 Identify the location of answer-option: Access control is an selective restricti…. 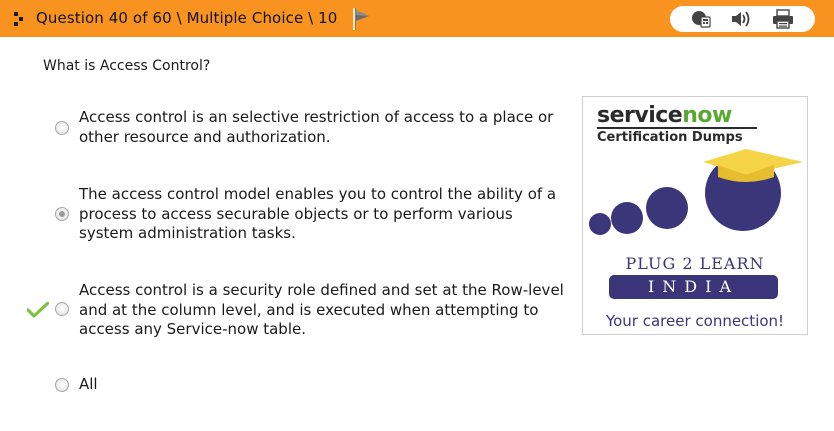
(285, 129).